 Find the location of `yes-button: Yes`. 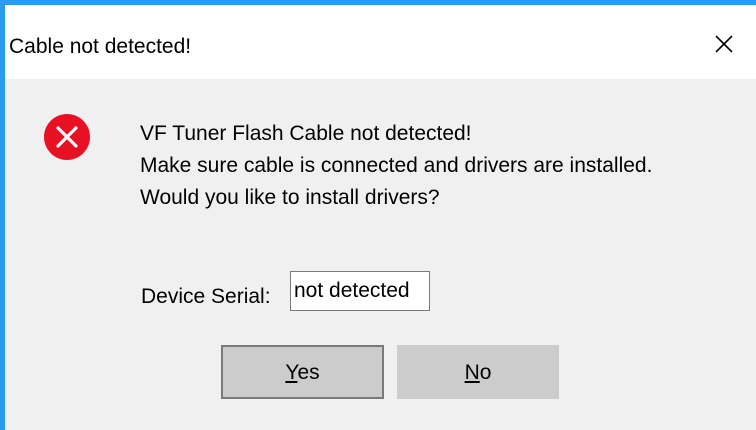

yes-button: Yes is located at coordinates (302, 372).